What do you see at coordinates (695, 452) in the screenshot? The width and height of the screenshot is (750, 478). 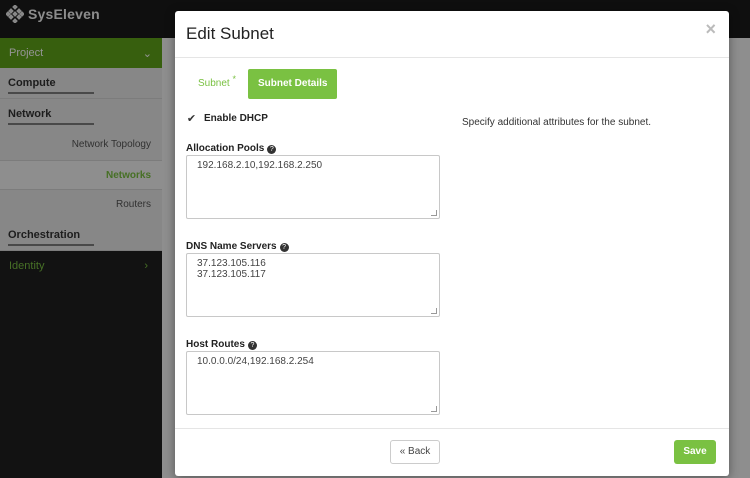 I see `save-button: Save` at bounding box center [695, 452].